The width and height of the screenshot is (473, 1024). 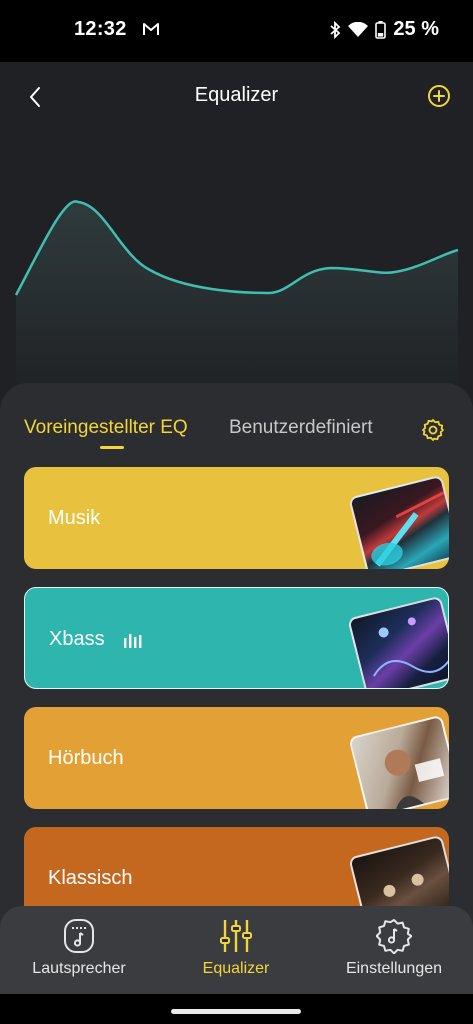 I want to click on battery-icon, so click(x=381, y=29).